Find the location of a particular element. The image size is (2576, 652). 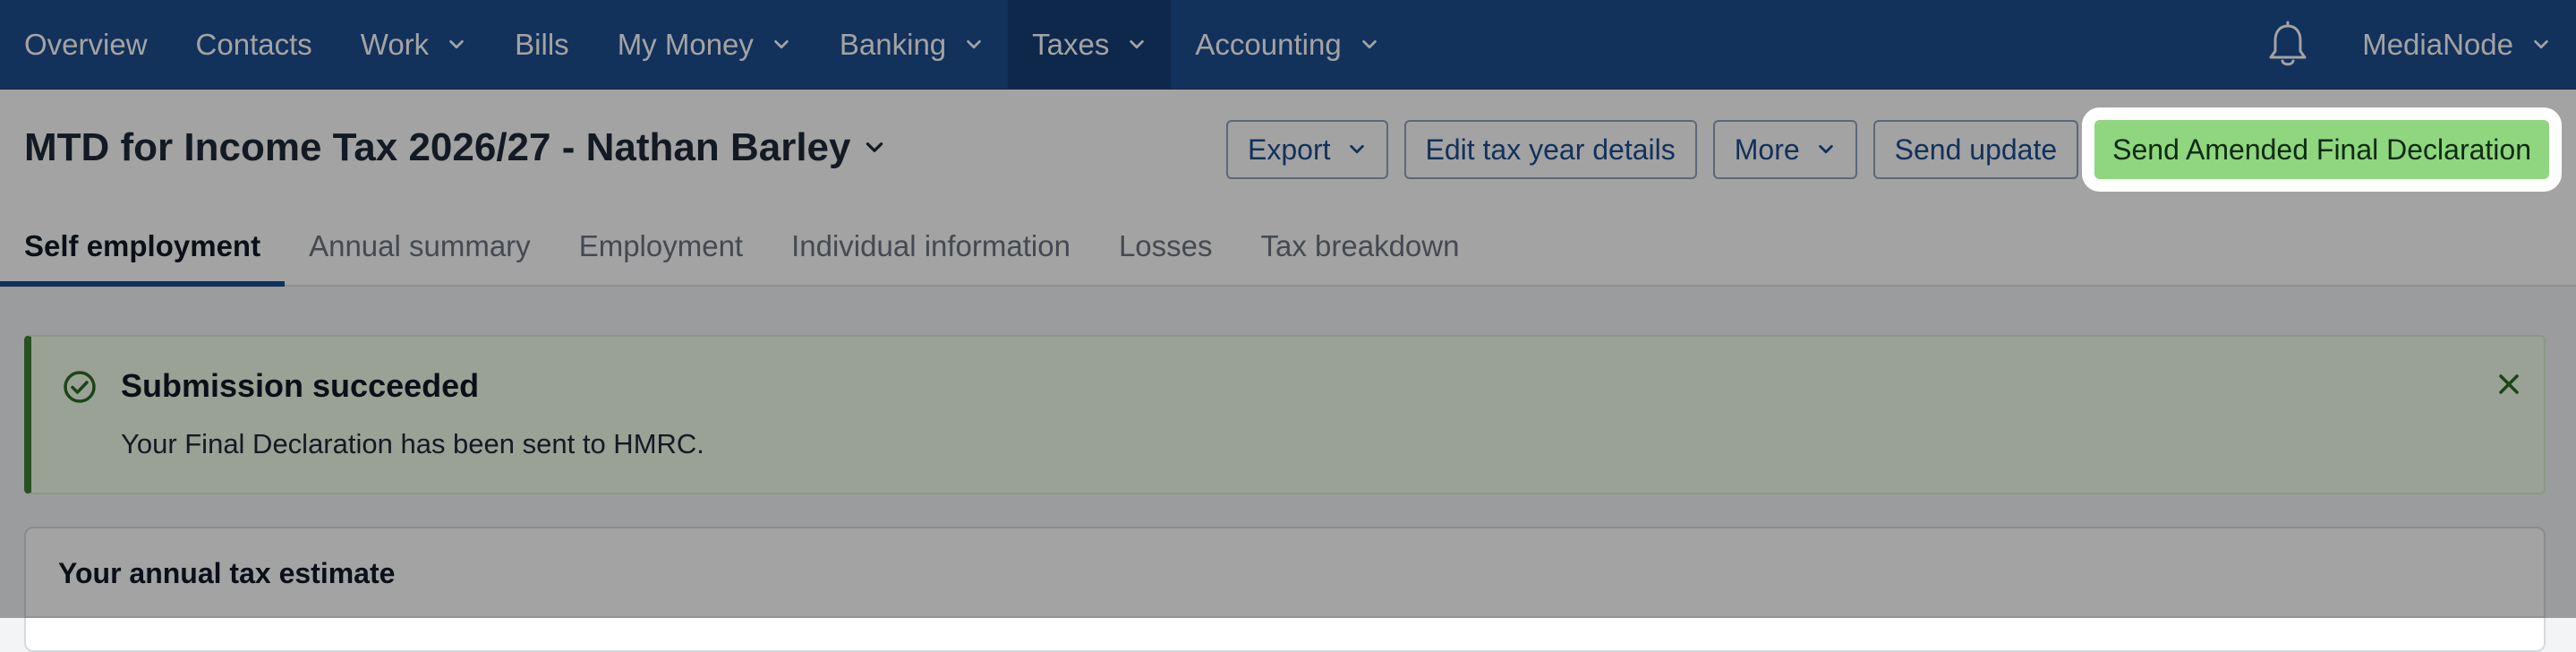

export-button: Export is located at coordinates (1307, 149).